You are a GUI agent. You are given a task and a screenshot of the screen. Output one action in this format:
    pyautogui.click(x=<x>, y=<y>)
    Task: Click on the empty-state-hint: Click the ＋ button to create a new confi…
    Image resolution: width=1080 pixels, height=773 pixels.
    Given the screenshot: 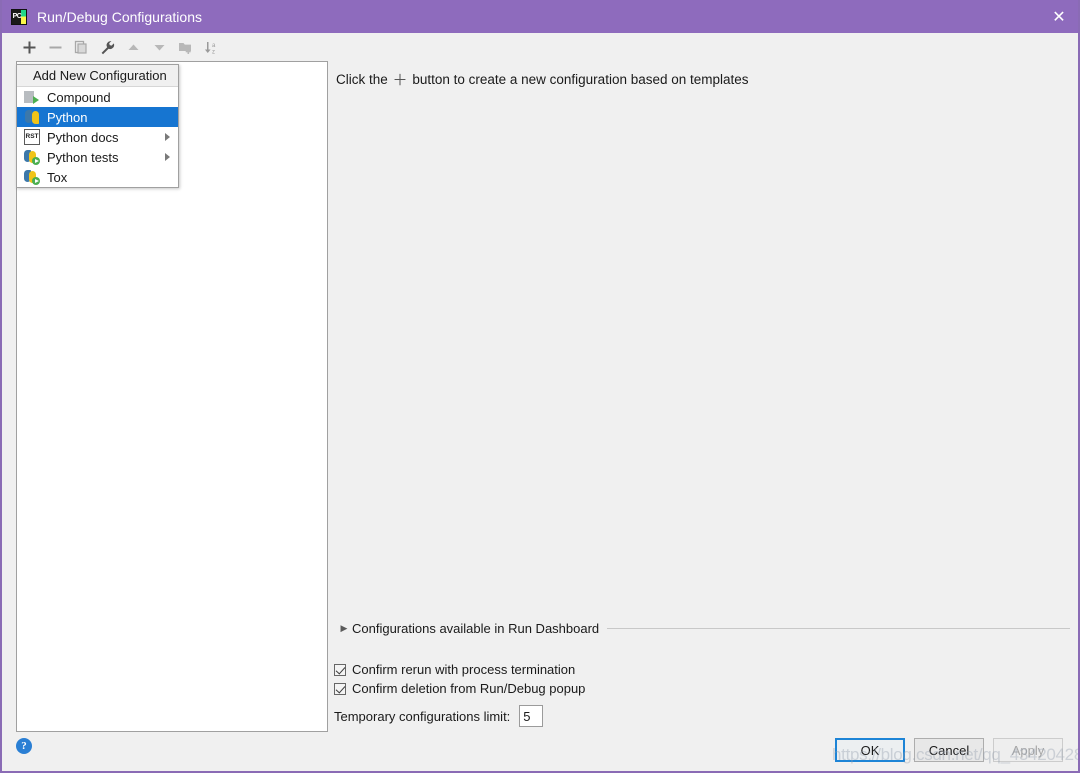 What is the action you would take?
    pyautogui.click(x=542, y=80)
    